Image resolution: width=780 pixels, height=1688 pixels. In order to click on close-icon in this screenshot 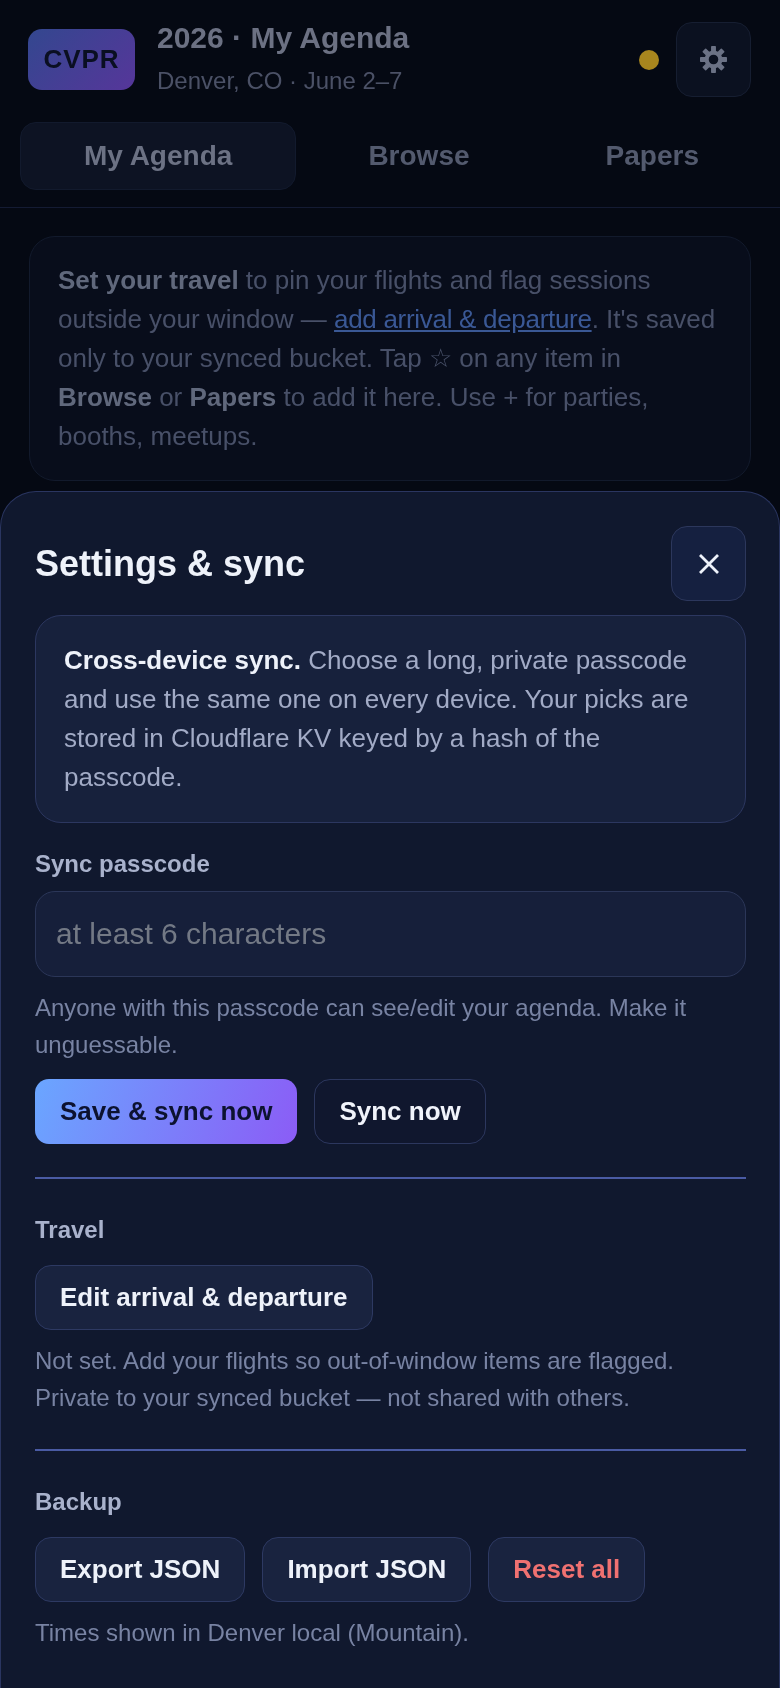, I will do `click(708, 563)`.